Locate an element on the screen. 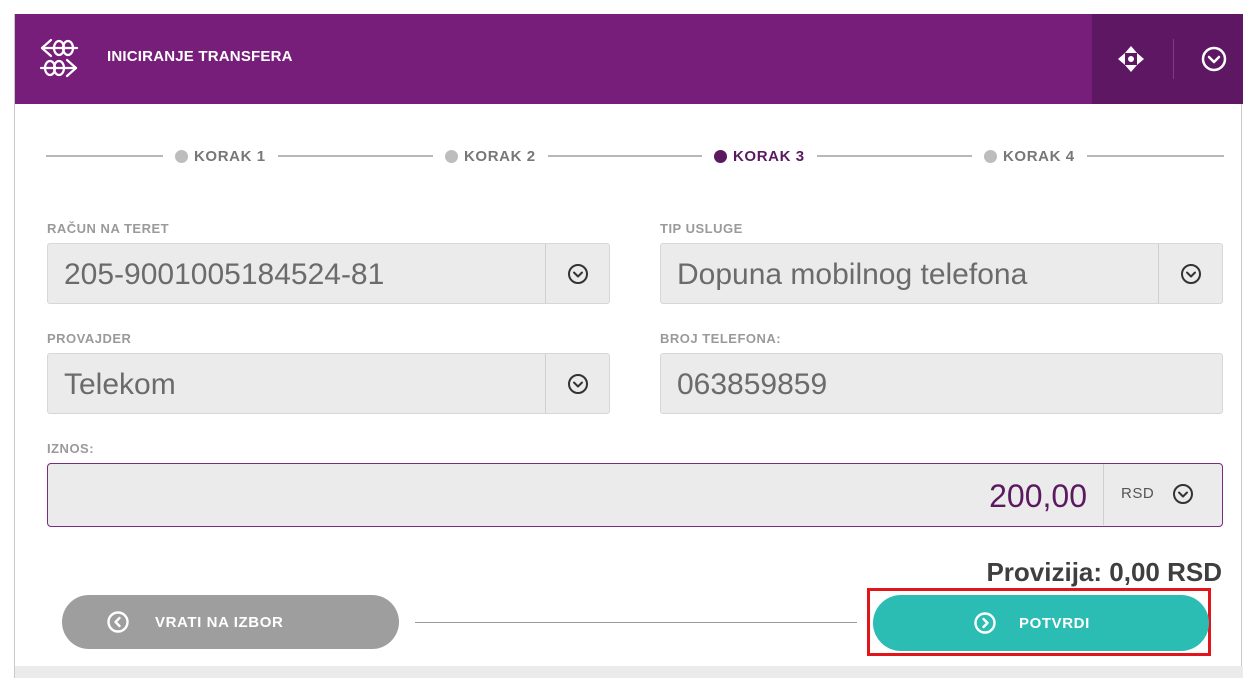 Image resolution: width=1249 pixels, height=685 pixels. panel-title: INICIRANJE TRANSFERA is located at coordinates (200, 56).